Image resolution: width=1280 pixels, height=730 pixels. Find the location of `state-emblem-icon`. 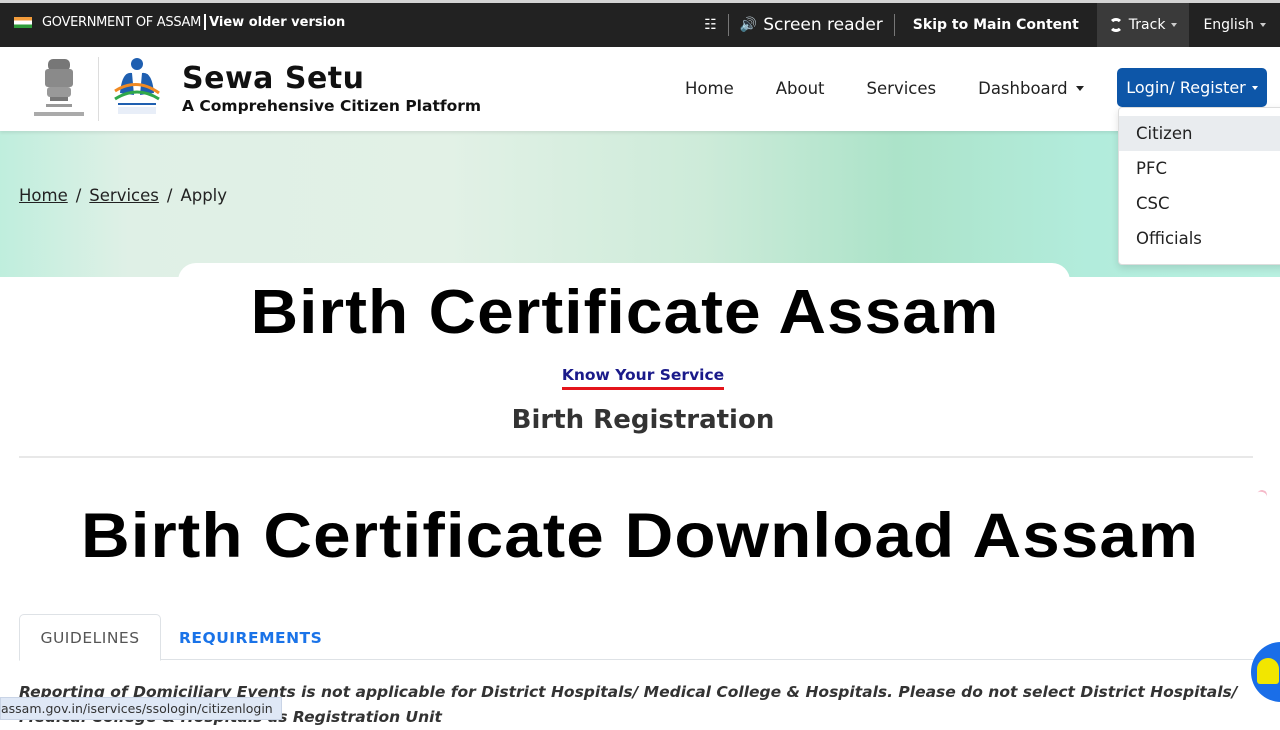

state-emblem-icon is located at coordinates (59, 88).